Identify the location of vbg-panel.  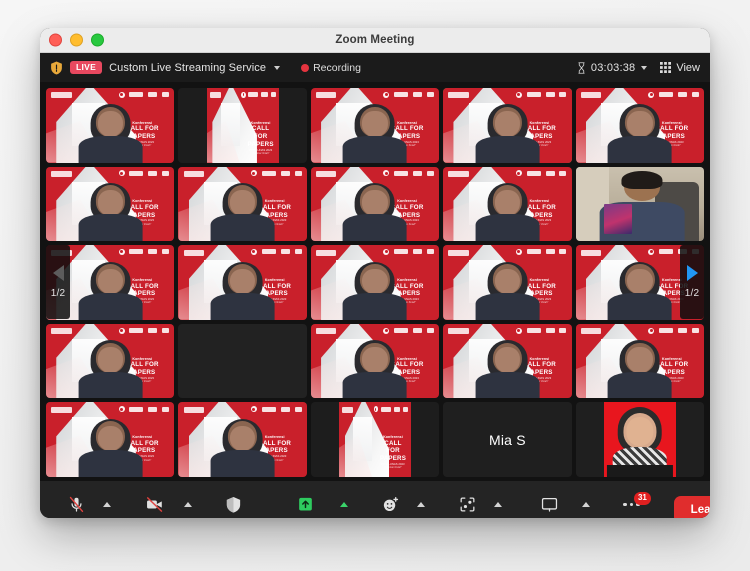
(363, 439).